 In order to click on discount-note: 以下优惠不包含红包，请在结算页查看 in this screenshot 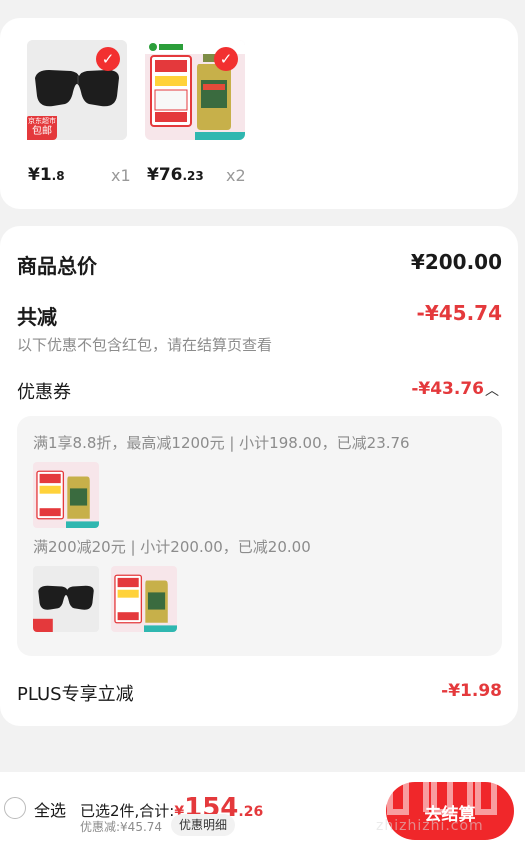, I will do `click(145, 345)`.